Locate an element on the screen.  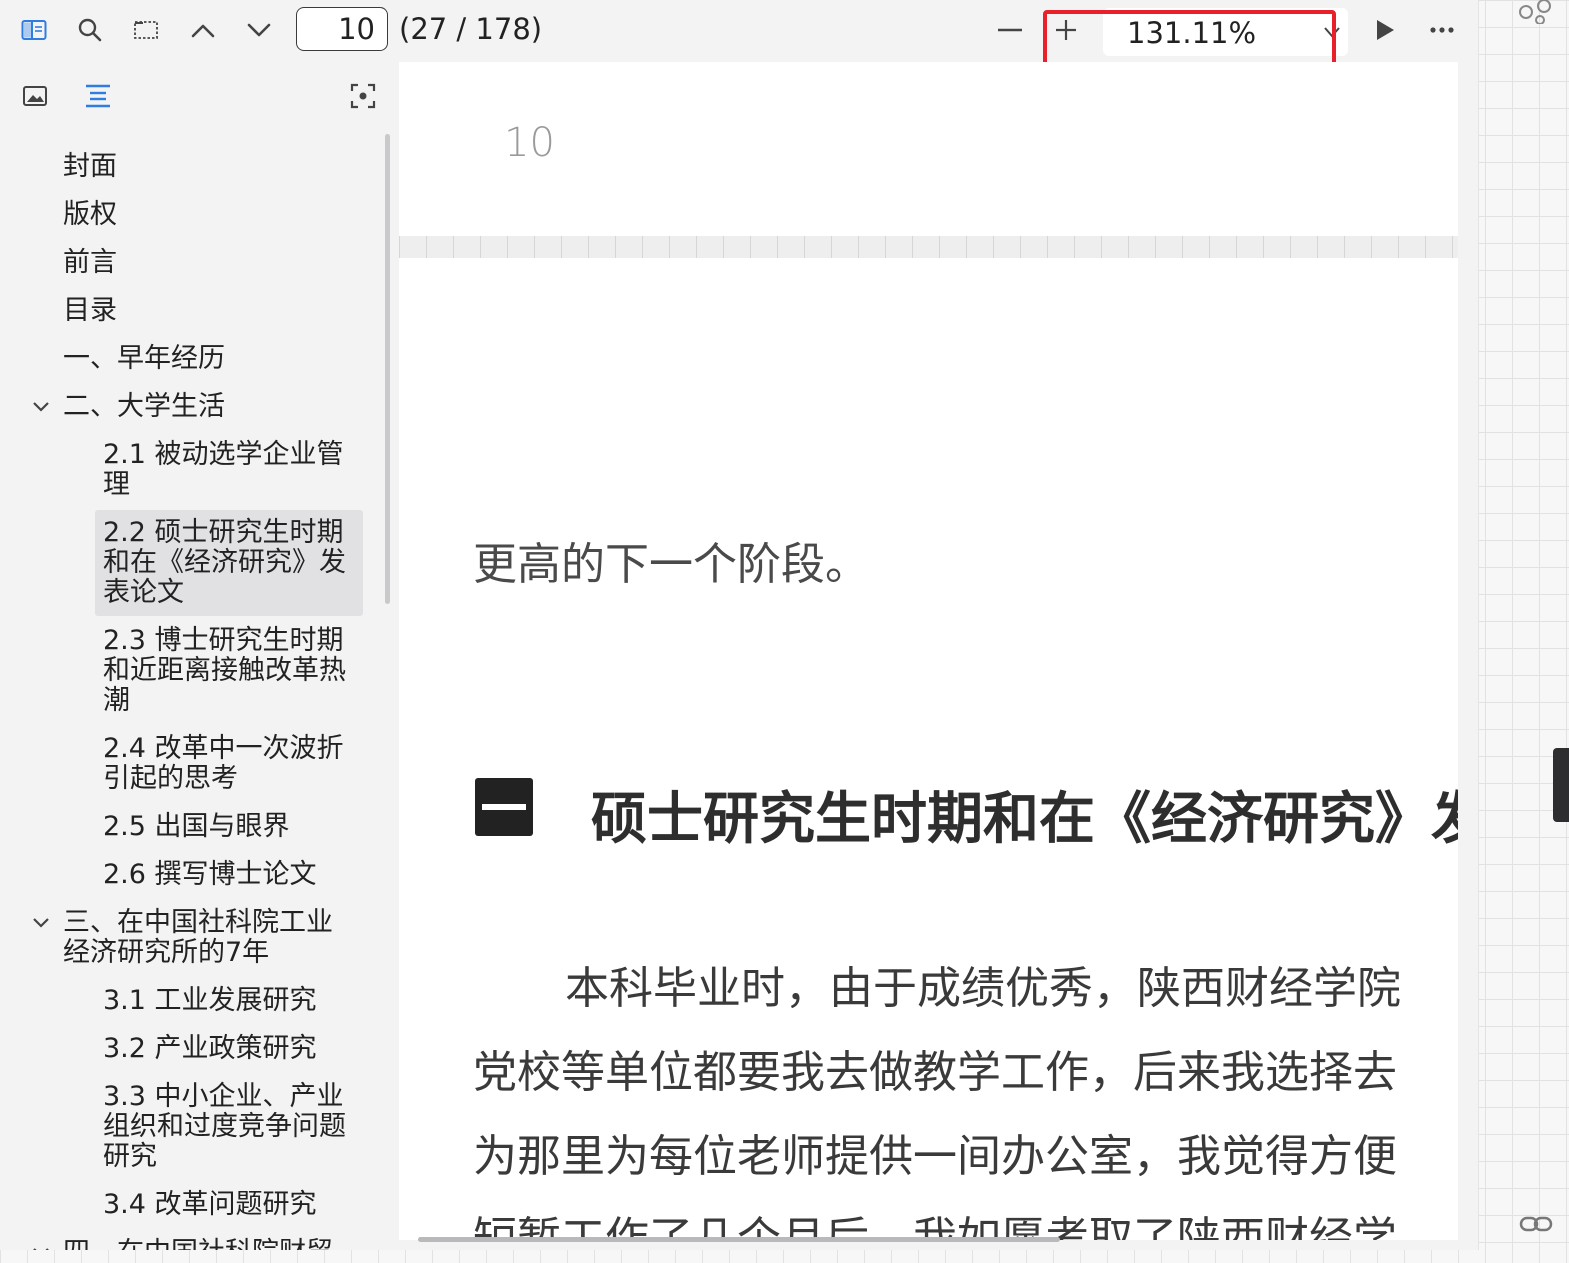
more-icon is located at coordinates (1442, 30).